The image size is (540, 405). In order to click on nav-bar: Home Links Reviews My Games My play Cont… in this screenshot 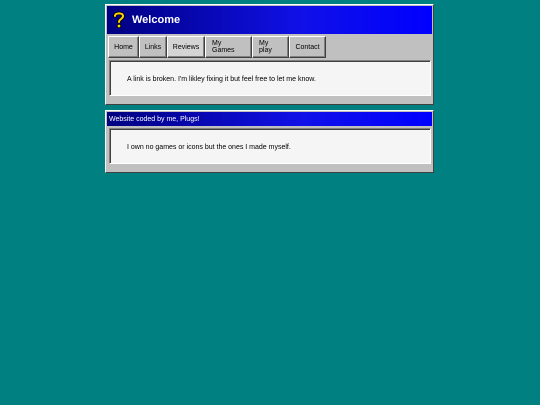, I will do `click(217, 47)`.